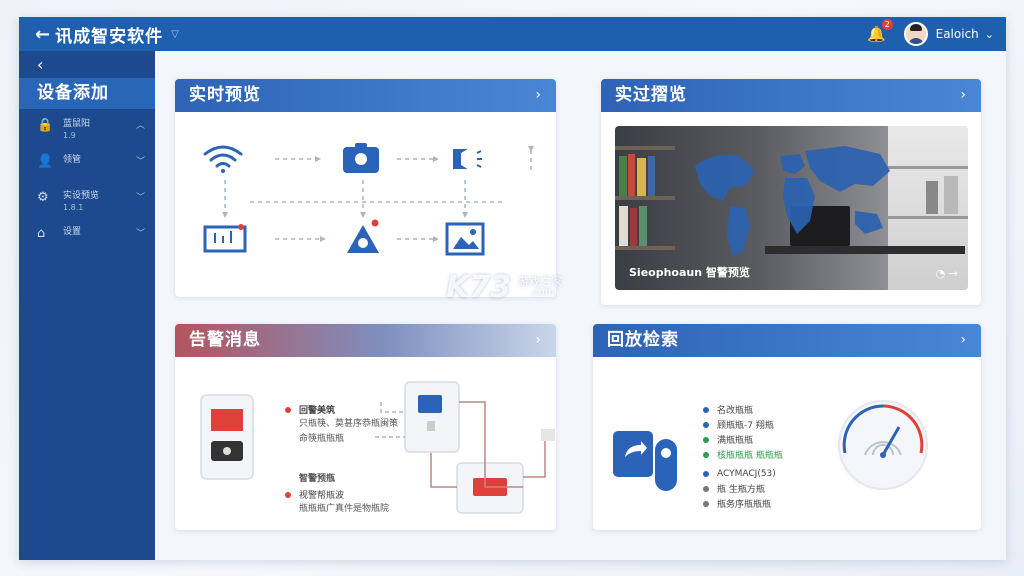  What do you see at coordinates (223, 159) in the screenshot?
I see `wifi-icon` at bounding box center [223, 159].